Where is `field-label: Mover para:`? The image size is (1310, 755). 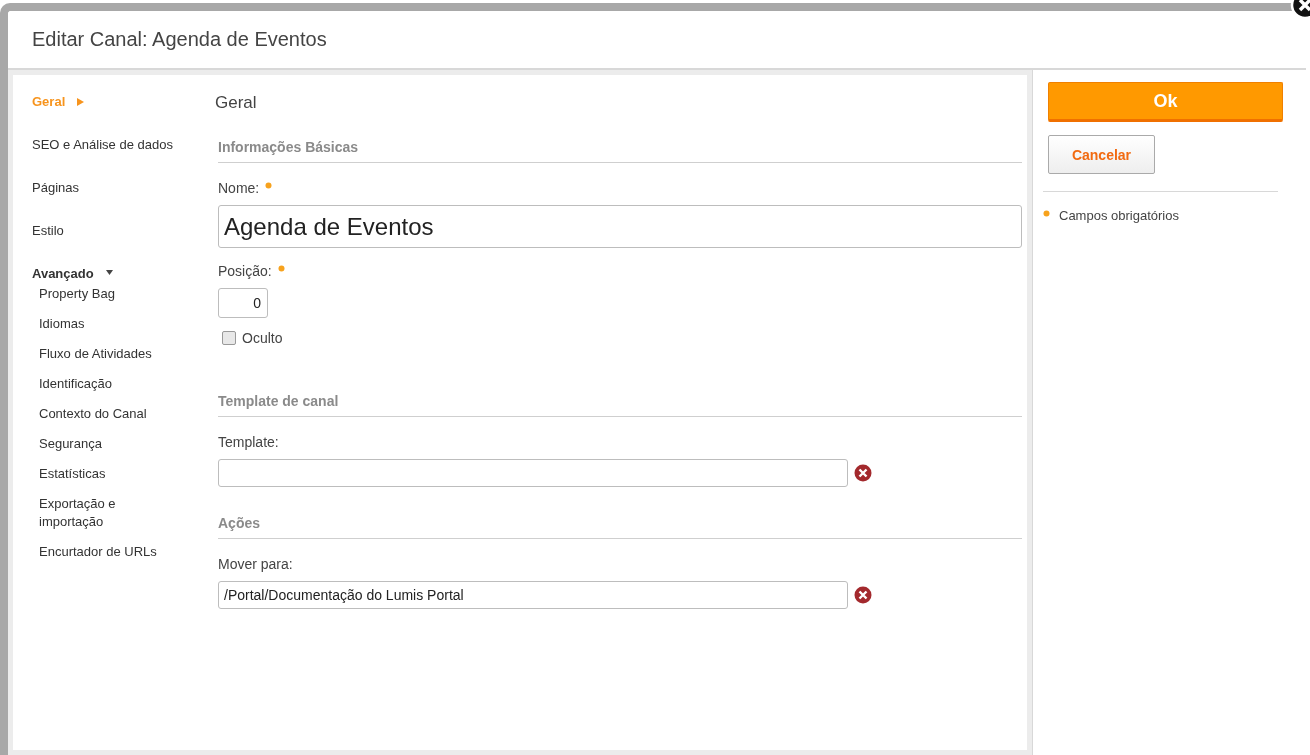 field-label: Mover para: is located at coordinates (255, 564).